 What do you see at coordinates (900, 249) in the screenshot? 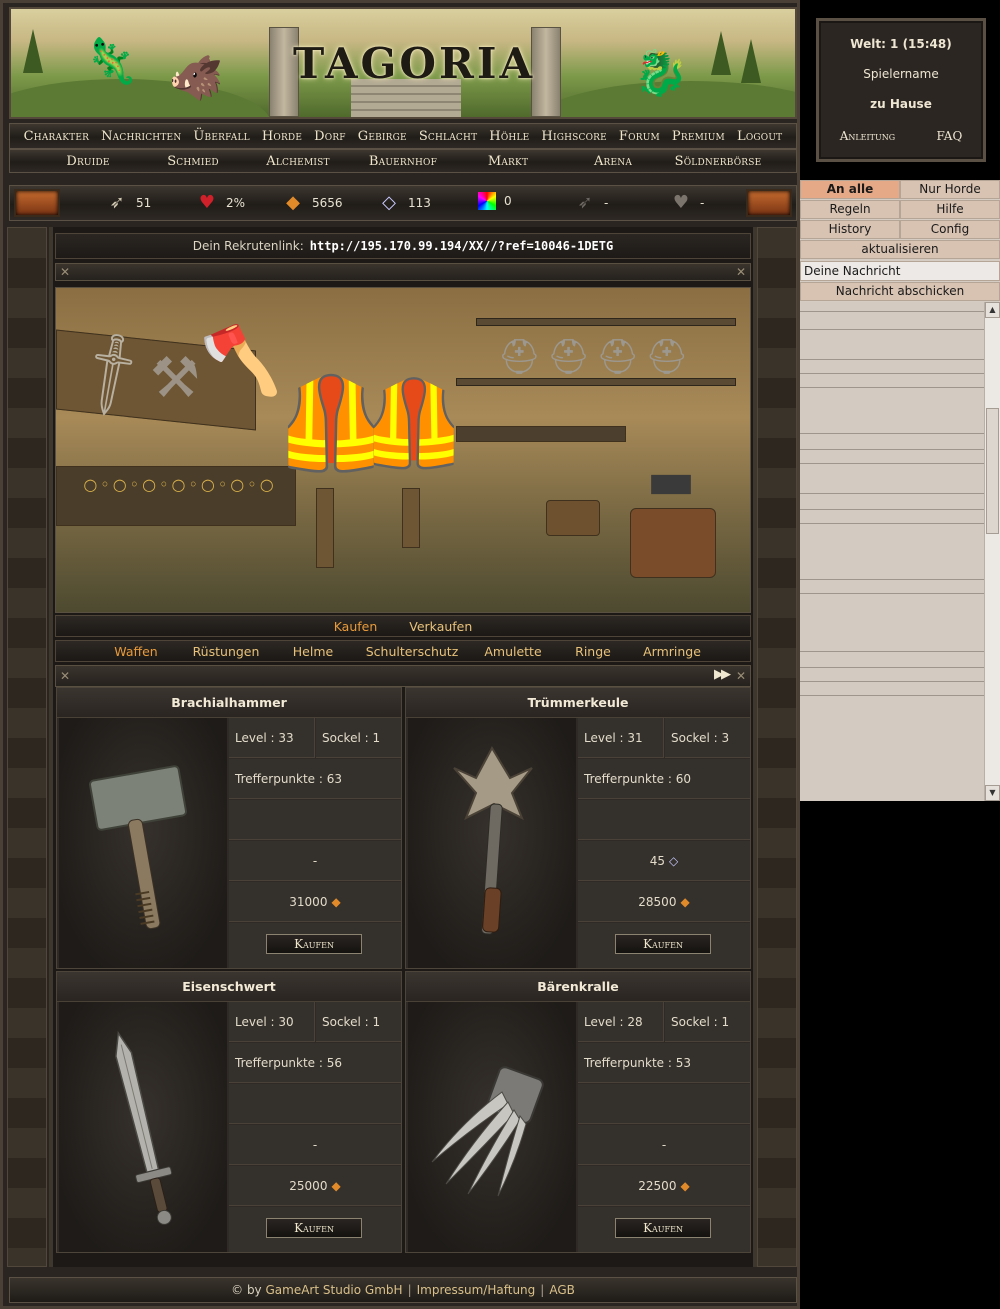
I see `chat-refresh-button: aktualisieren` at bounding box center [900, 249].